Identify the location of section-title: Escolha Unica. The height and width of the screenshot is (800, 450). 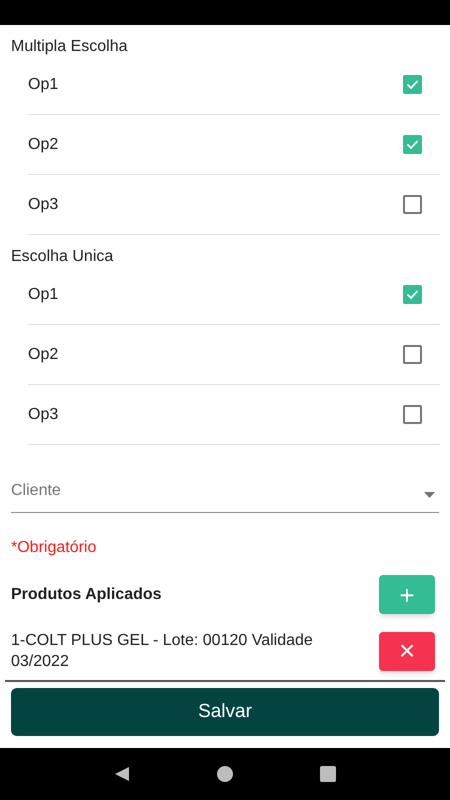
(62, 256).